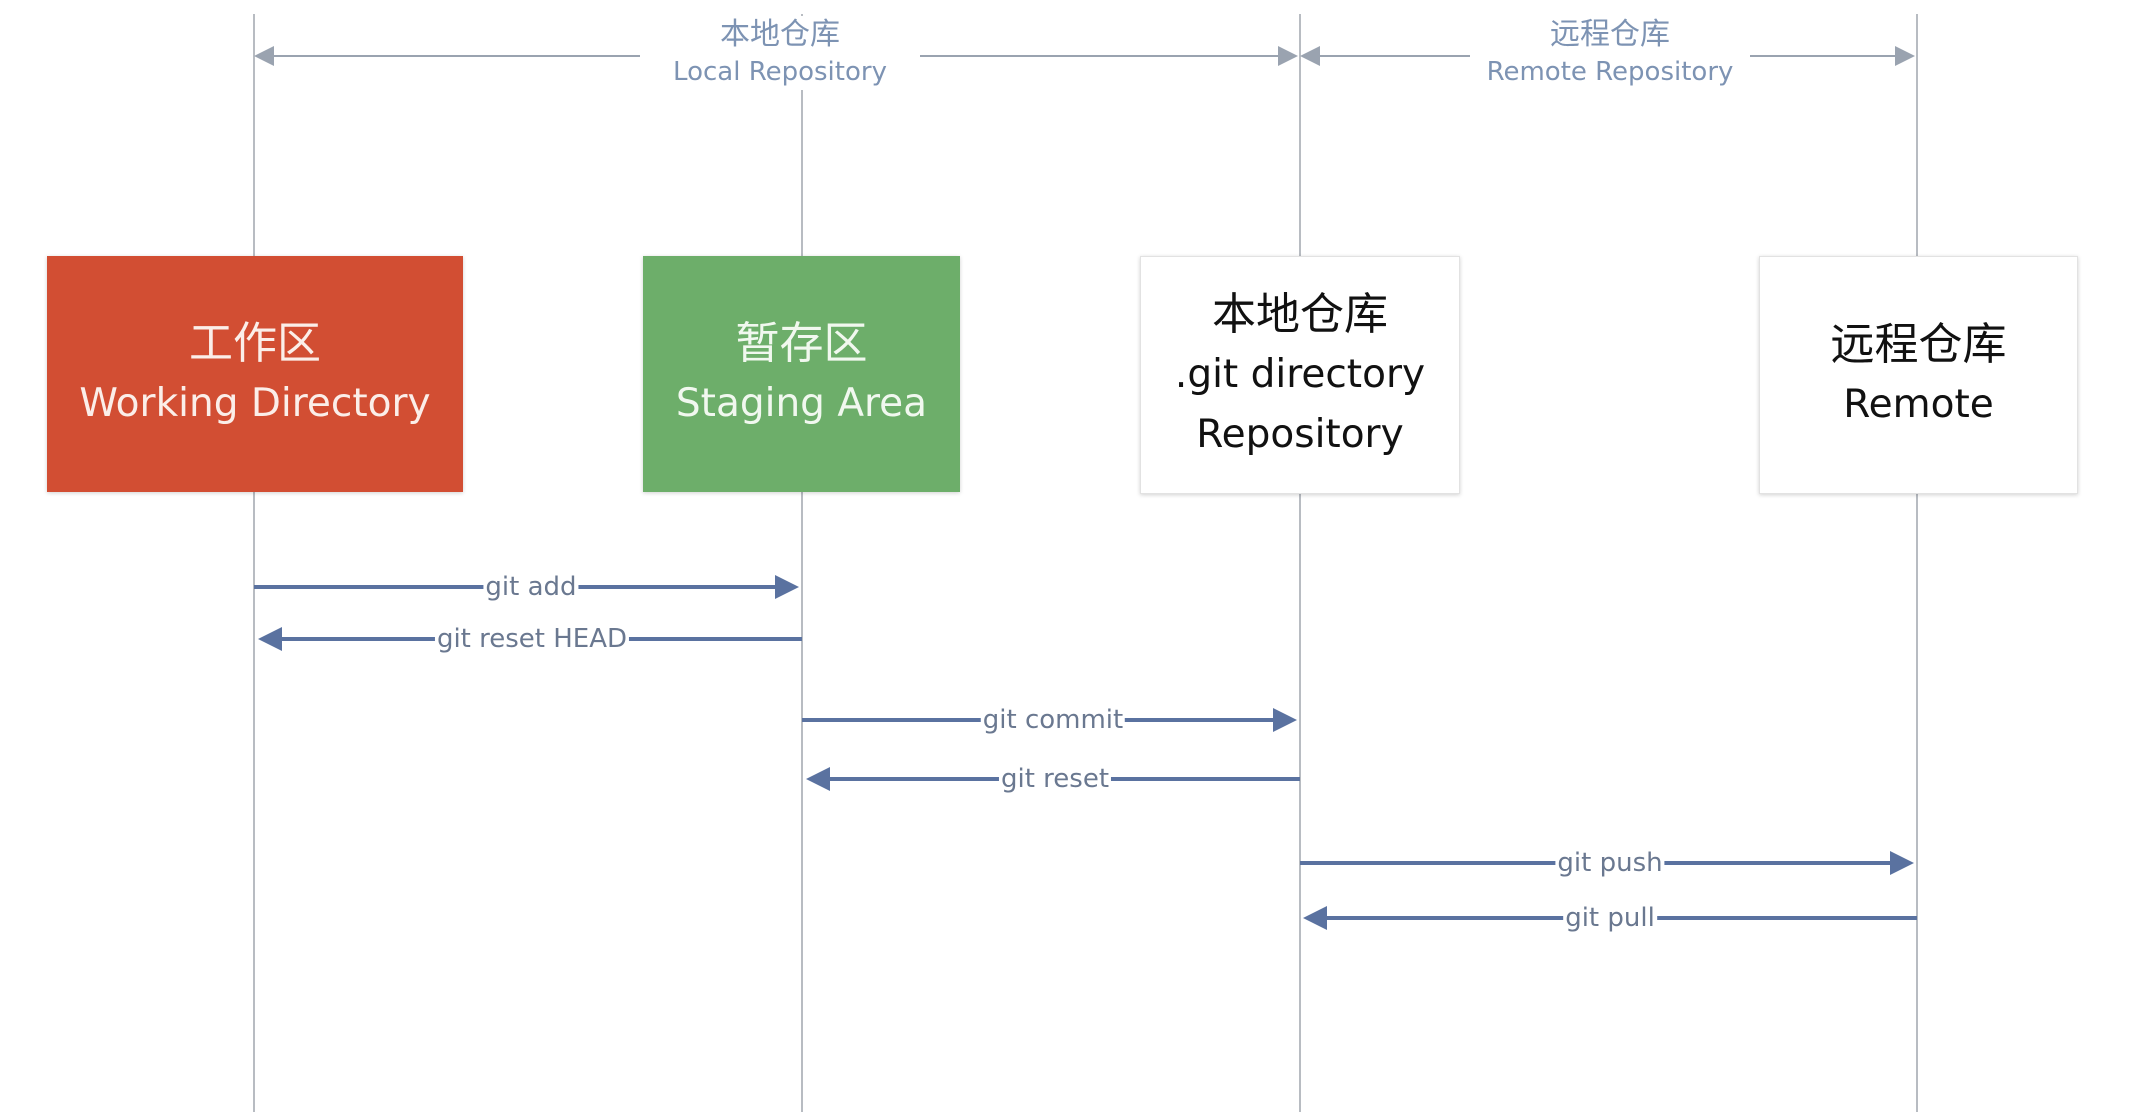 This screenshot has width=2154, height=1112. I want to click on box-title-en: Staging Area, so click(801, 403).